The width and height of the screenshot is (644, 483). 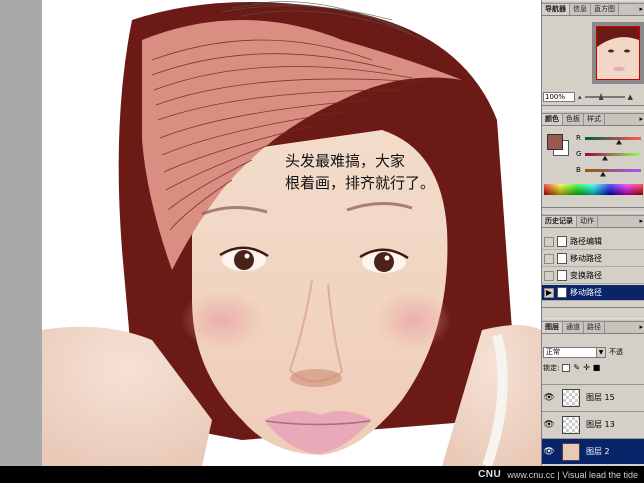 What do you see at coordinates (616, 352) in the screenshot?
I see `opacity-label: 不透` at bounding box center [616, 352].